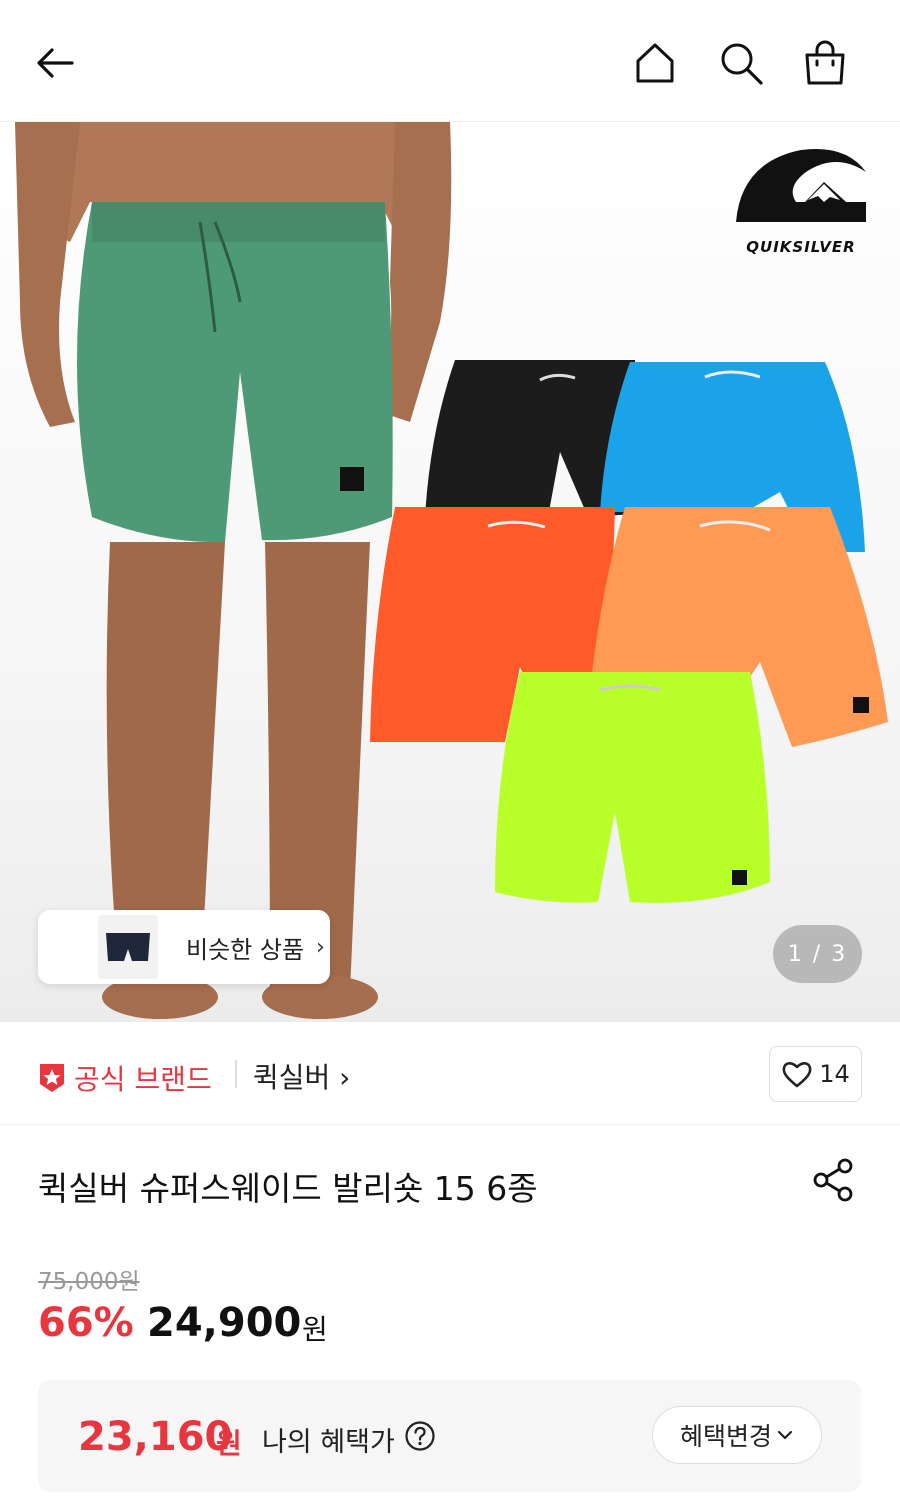 The image size is (900, 1511). I want to click on benefit-price: 23,160, so click(155, 1437).